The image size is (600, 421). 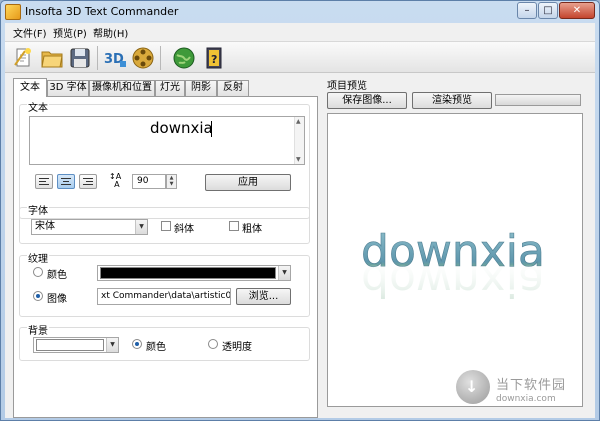 What do you see at coordinates (211, 129) in the screenshot?
I see `text-caret` at bounding box center [211, 129].